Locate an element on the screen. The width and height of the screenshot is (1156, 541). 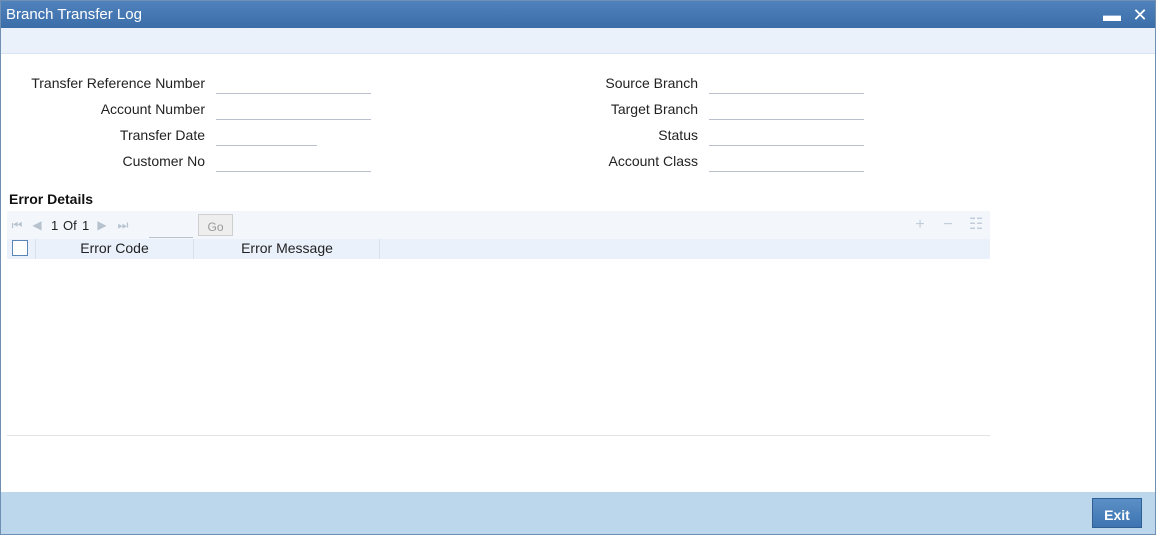
status-label: Status is located at coordinates (678, 135).